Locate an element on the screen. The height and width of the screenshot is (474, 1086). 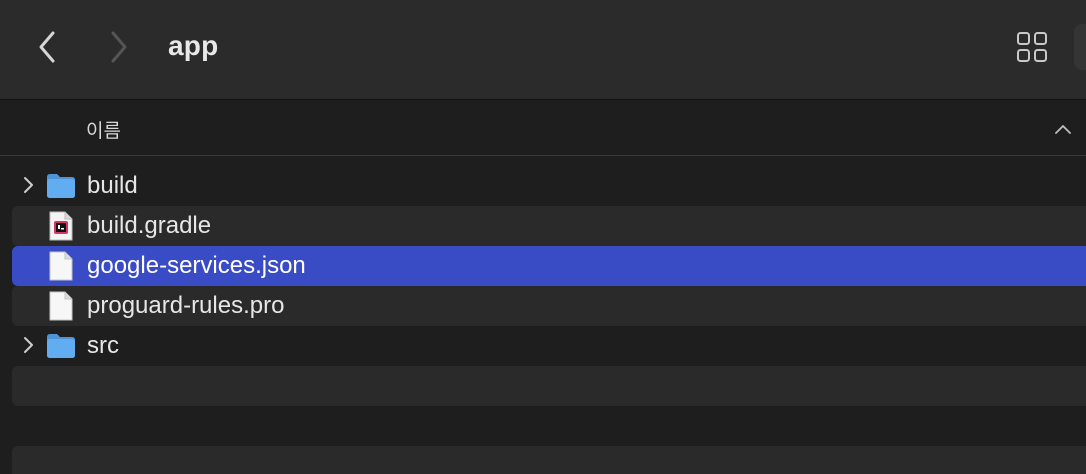
toolbar-overflow-button is located at coordinates (1080, 47).